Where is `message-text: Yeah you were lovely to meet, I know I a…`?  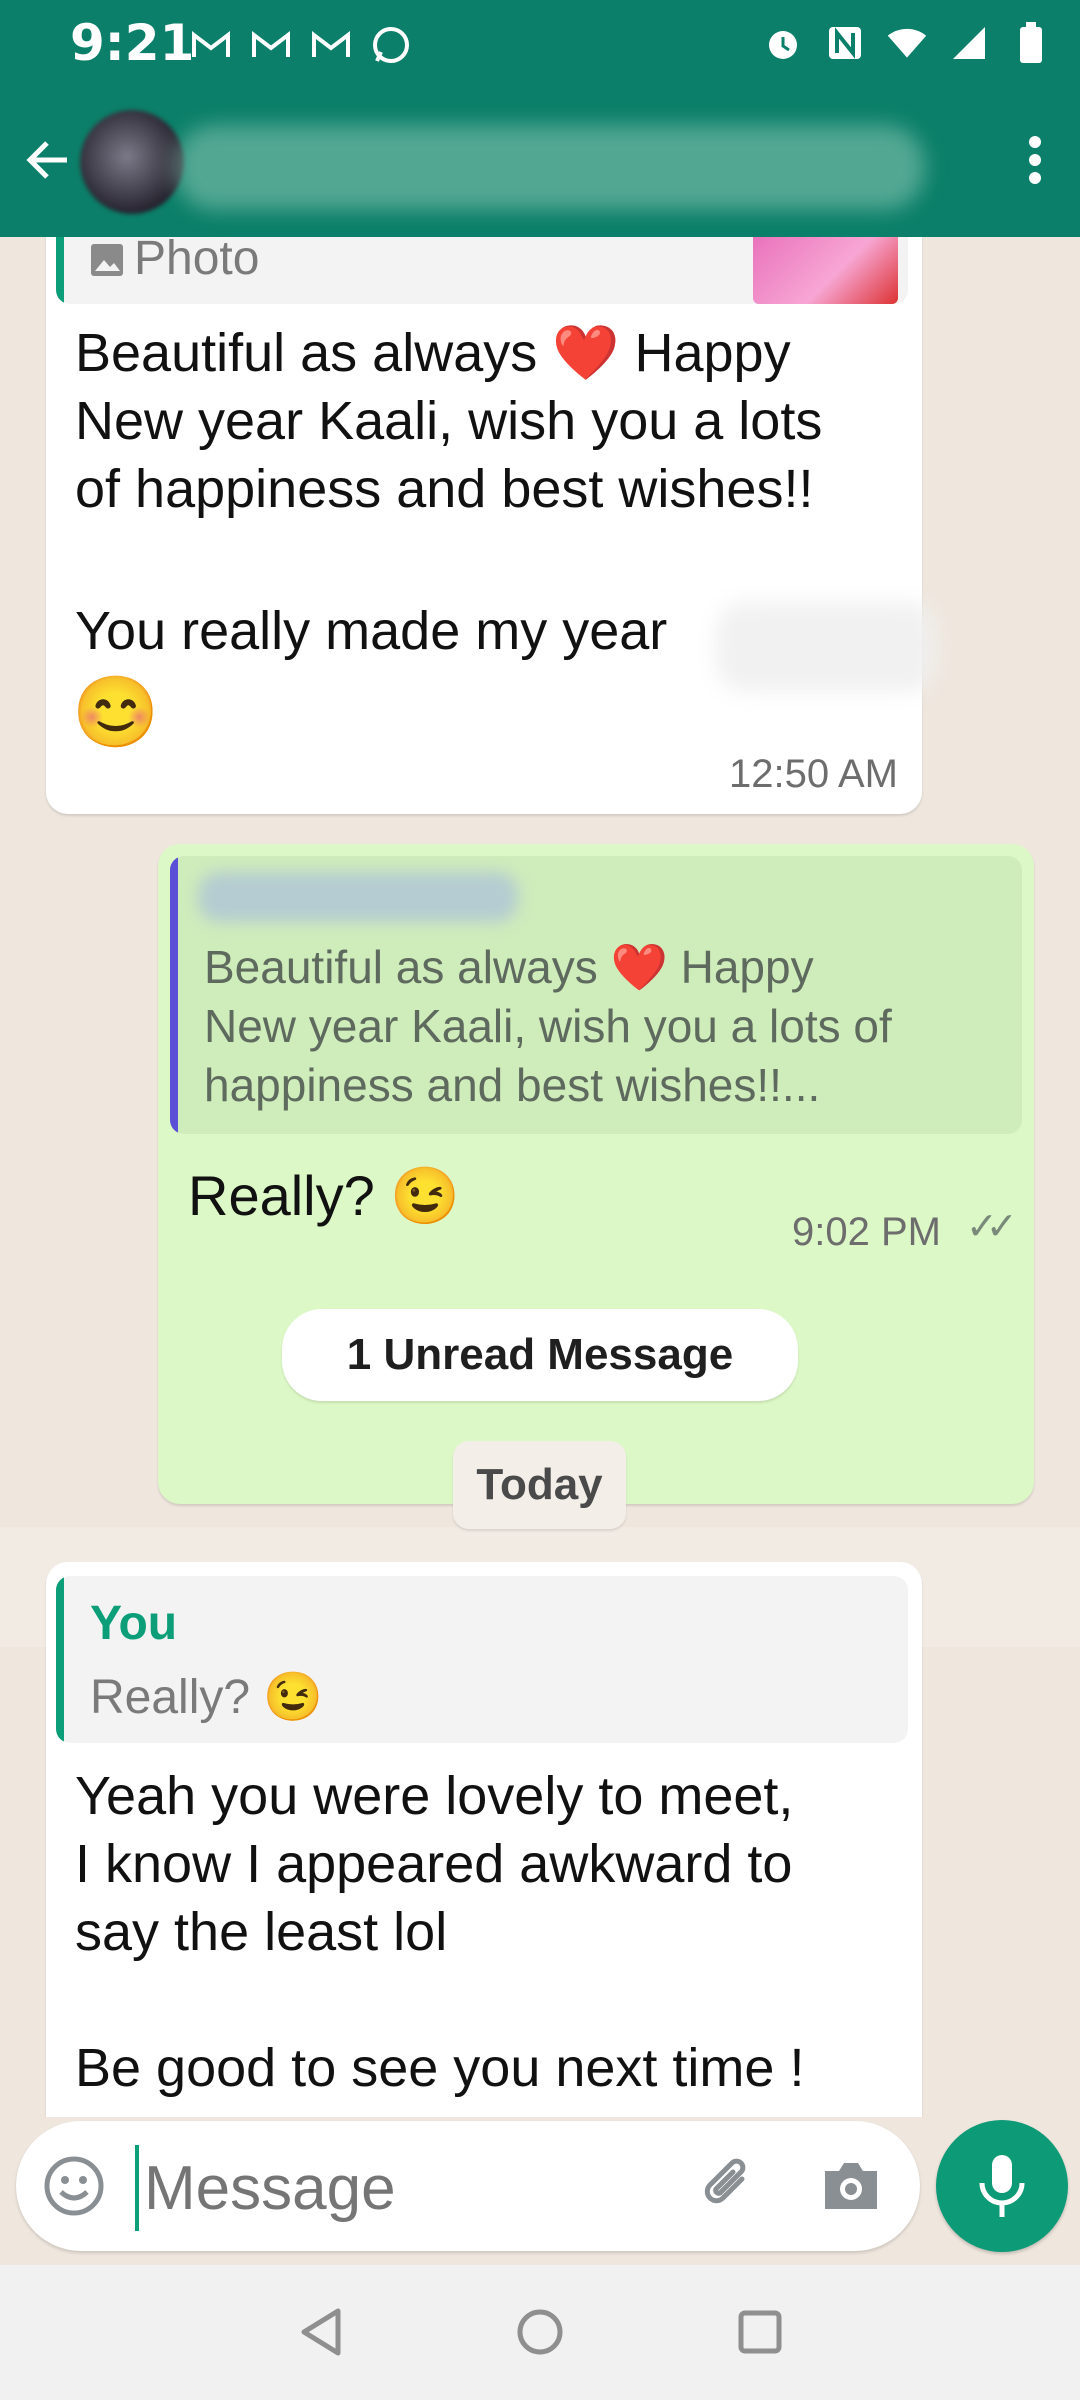 message-text: Yeah you were lovely to meet, I know I a… is located at coordinates (440, 1932).